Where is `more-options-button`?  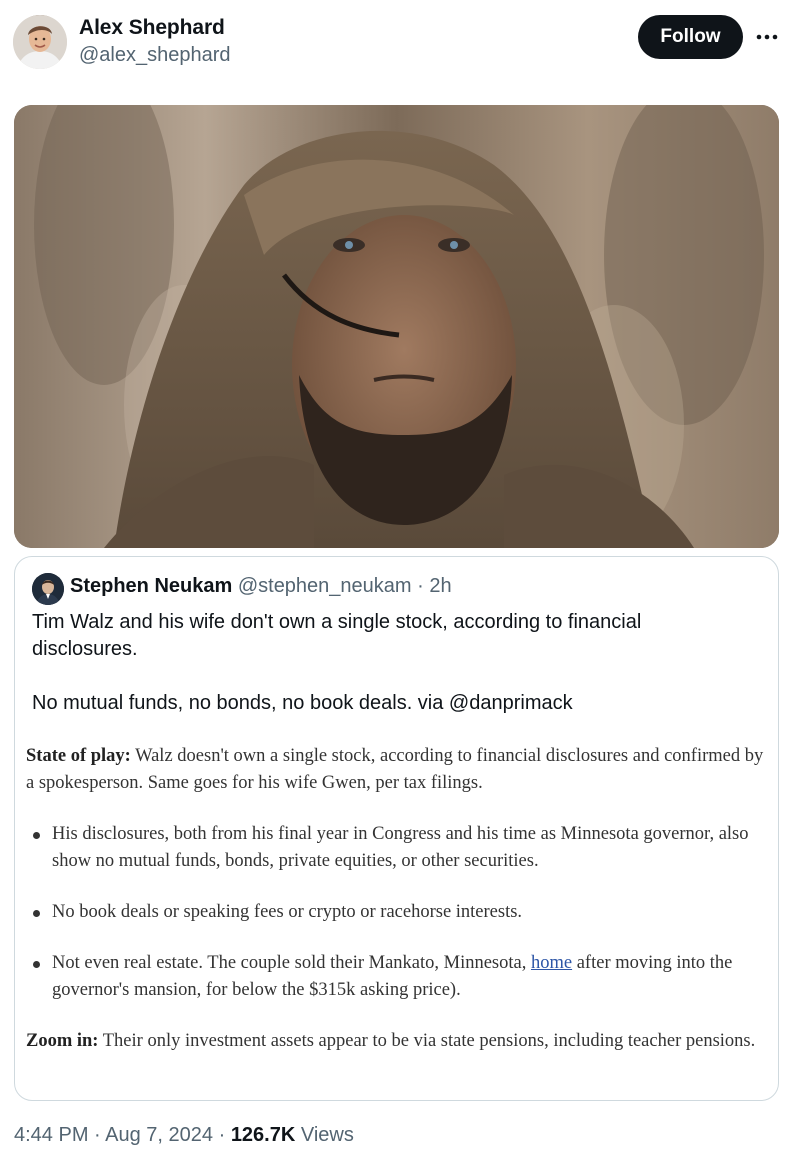 more-options-button is located at coordinates (767, 37).